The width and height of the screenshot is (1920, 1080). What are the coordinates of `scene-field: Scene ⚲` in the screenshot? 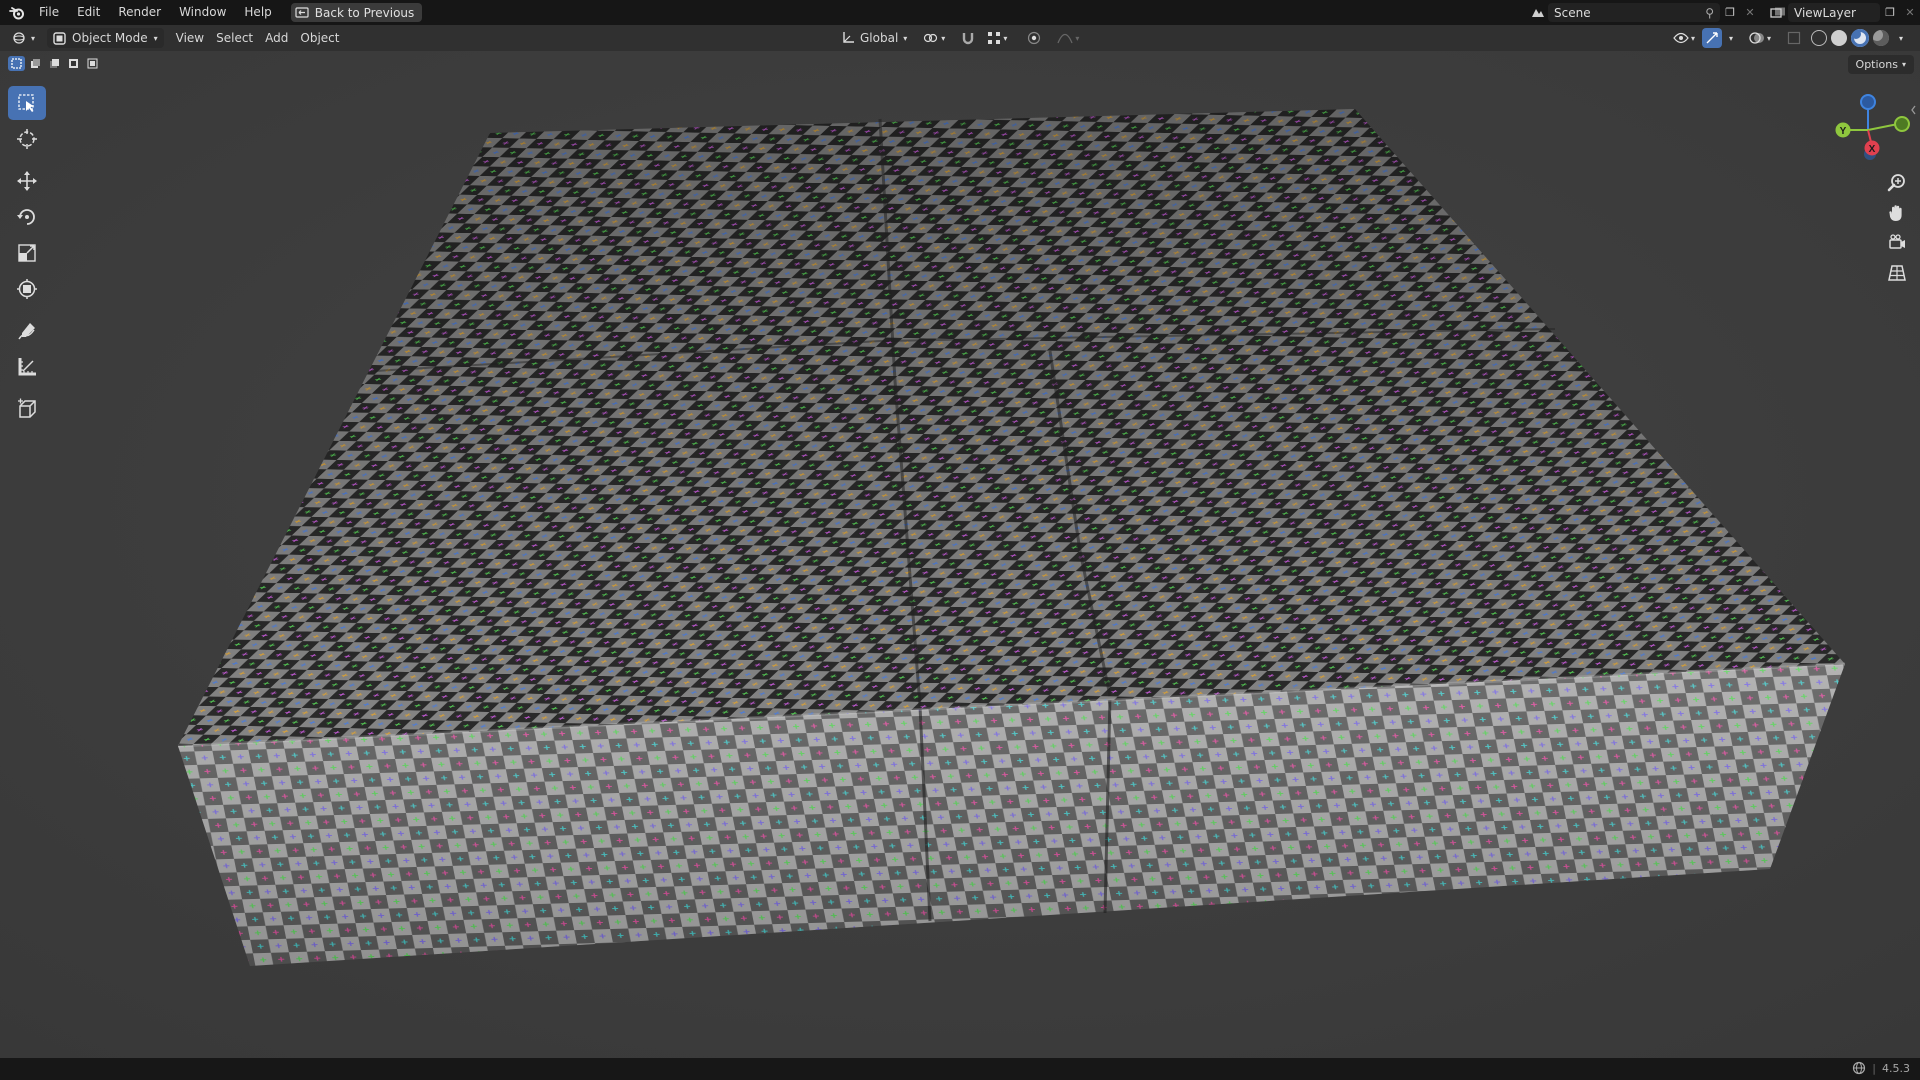 It's located at (1634, 12).